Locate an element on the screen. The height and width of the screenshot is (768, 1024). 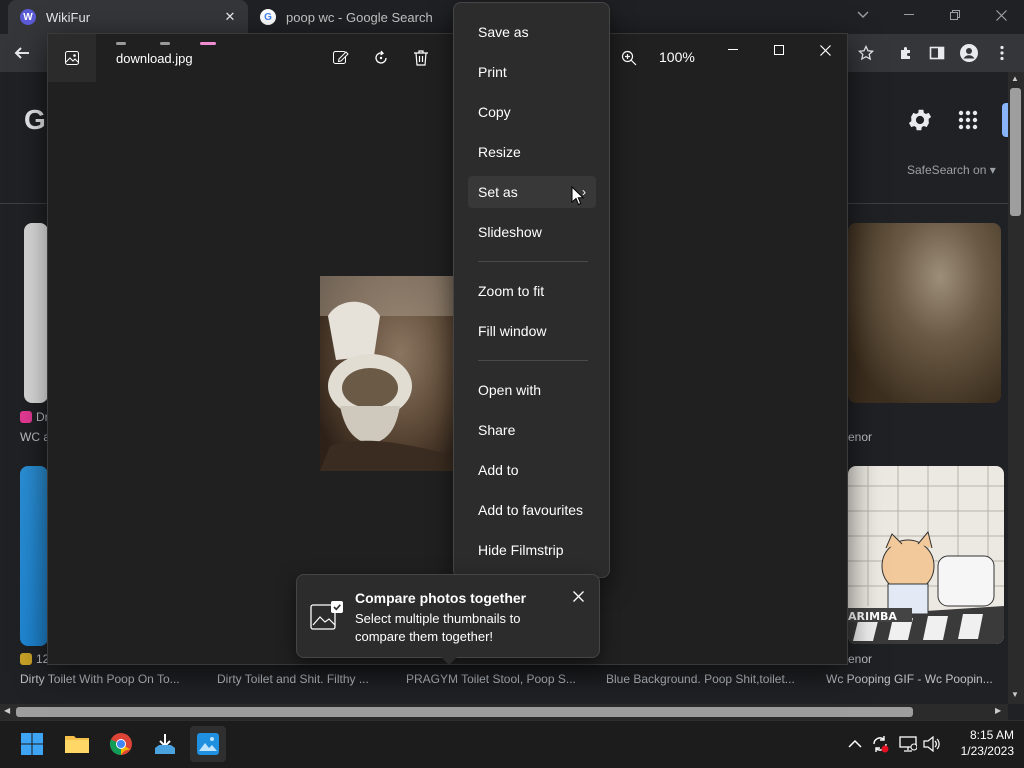
scroll-right-arrow-icon: ▶ is located at coordinates (998, 710).